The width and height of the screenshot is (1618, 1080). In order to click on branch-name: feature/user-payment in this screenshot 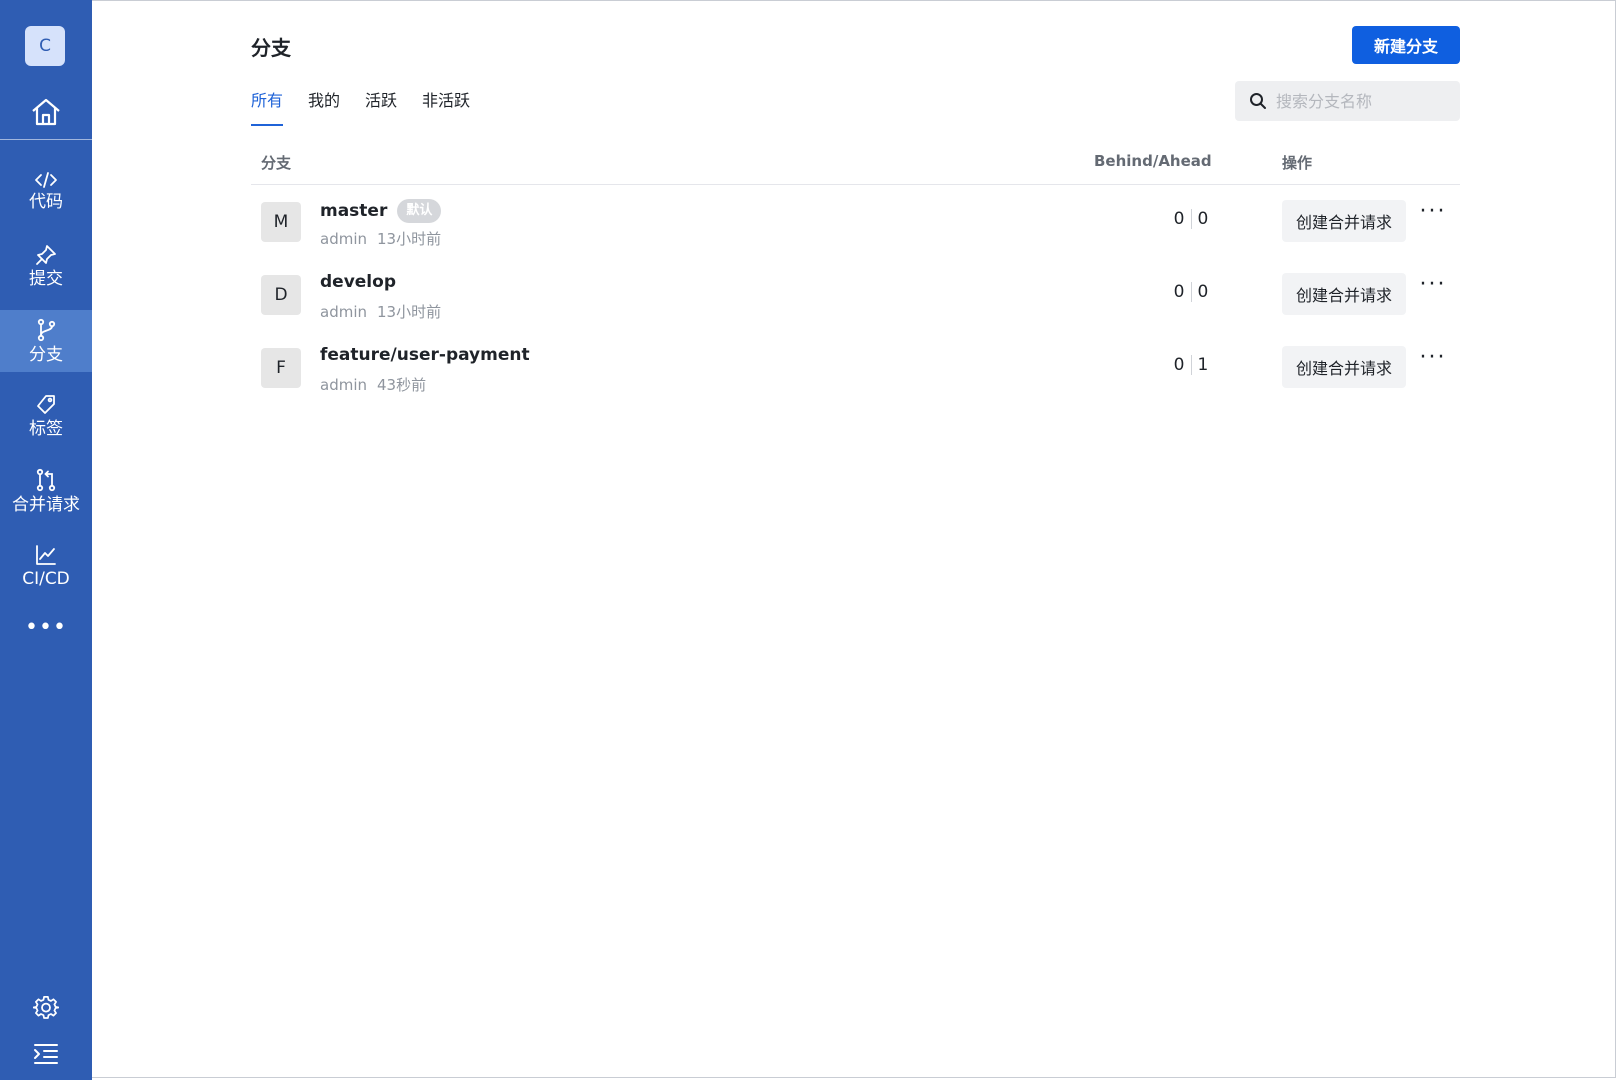, I will do `click(425, 355)`.